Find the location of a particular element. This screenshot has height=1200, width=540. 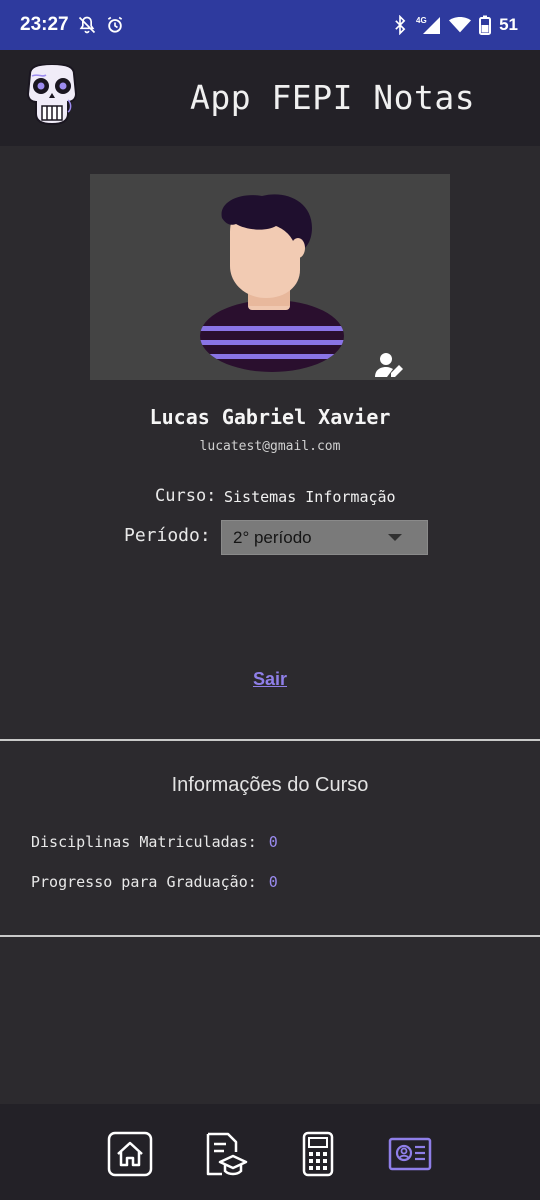

curso-label: Curso: is located at coordinates (186, 496).